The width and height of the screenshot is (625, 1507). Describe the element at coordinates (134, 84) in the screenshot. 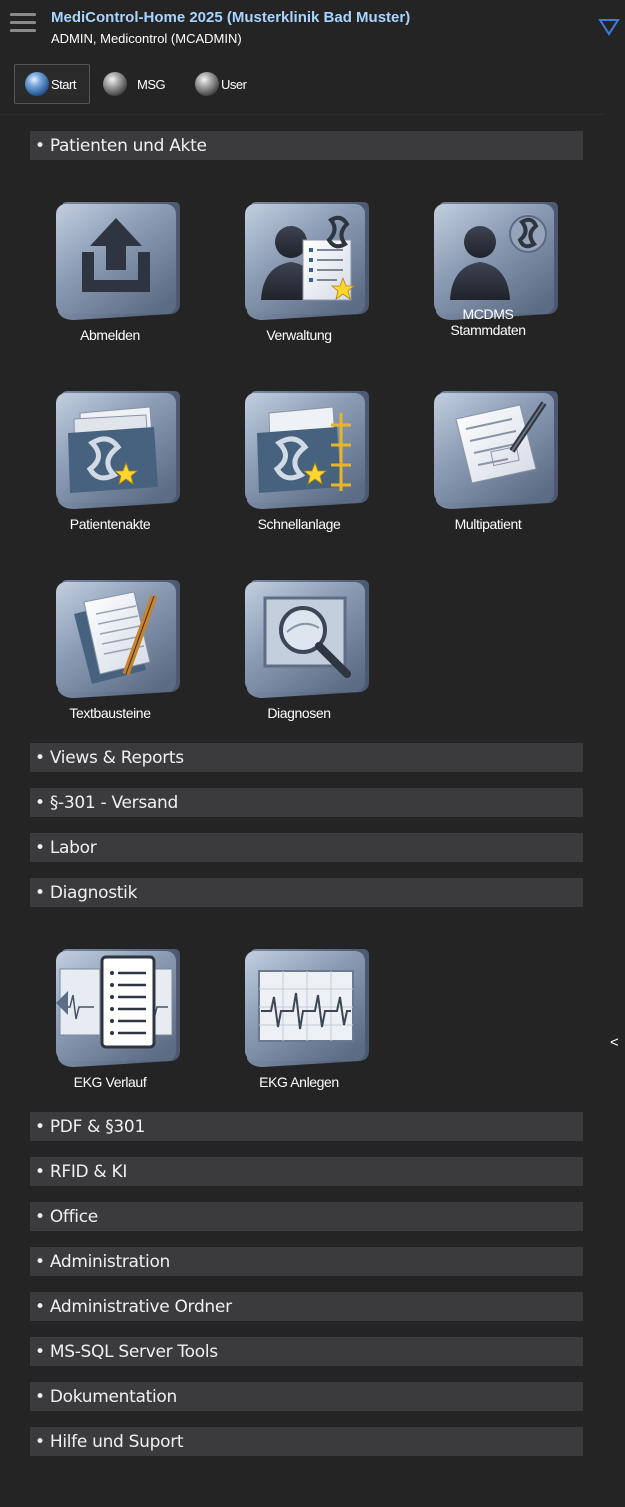

I see `mode-msg-button: MSG` at that location.